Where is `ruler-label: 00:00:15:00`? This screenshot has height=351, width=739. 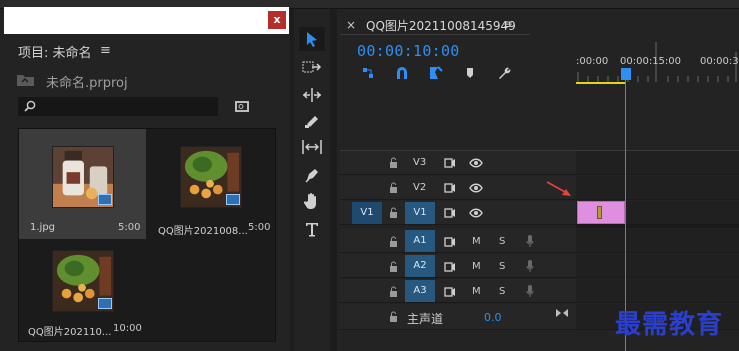 ruler-label: 00:00:15:00 is located at coordinates (651, 61).